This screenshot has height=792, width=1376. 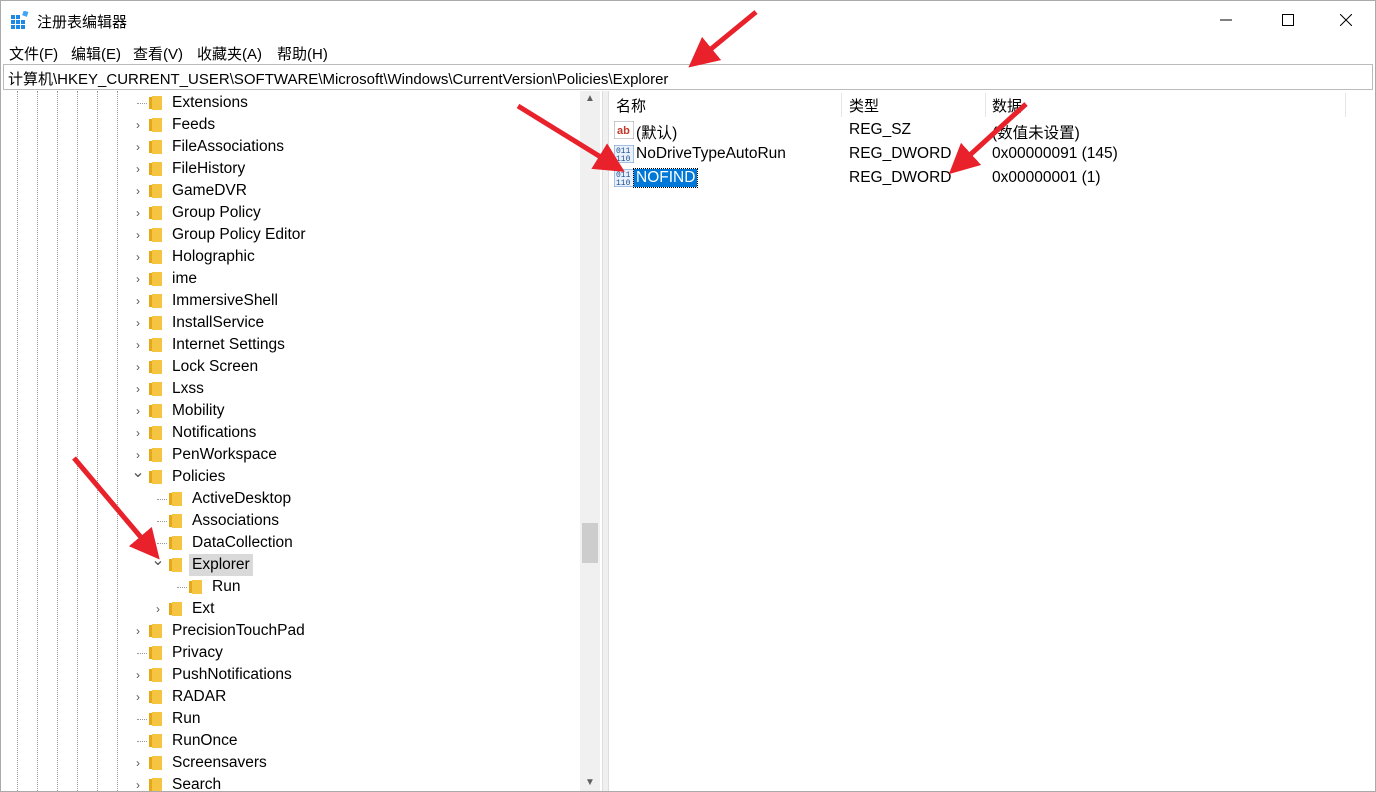 I want to click on value-row: ab (默认) REG_SZ (数值未设置), so click(x=991, y=130).